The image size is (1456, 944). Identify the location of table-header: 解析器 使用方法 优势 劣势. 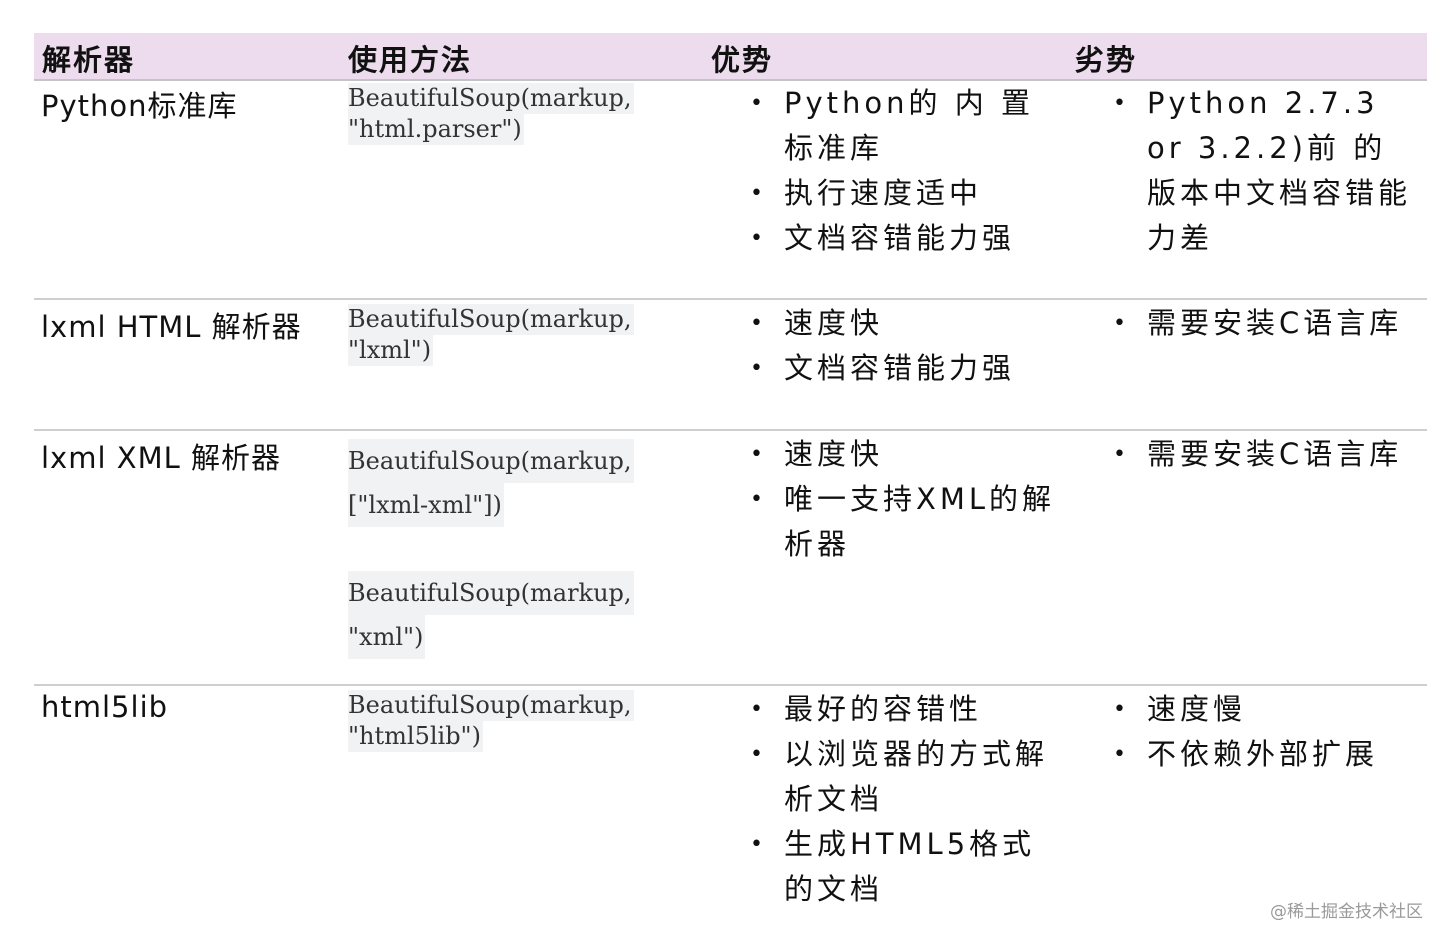
(730, 57).